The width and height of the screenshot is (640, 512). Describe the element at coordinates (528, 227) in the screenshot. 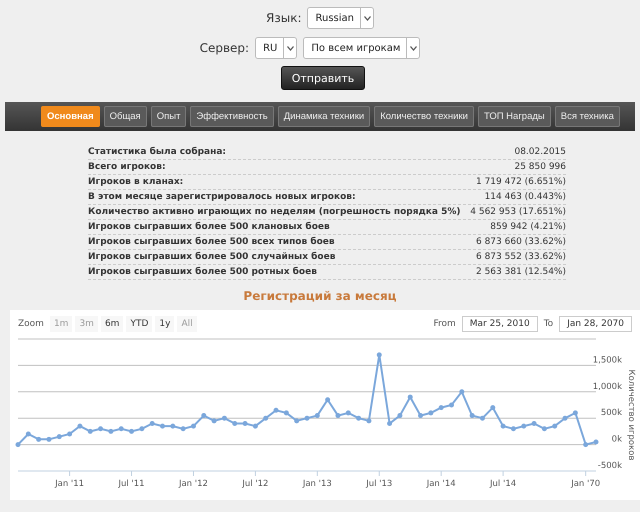

I see `stat-value: 859 942 (4.21%)` at that location.